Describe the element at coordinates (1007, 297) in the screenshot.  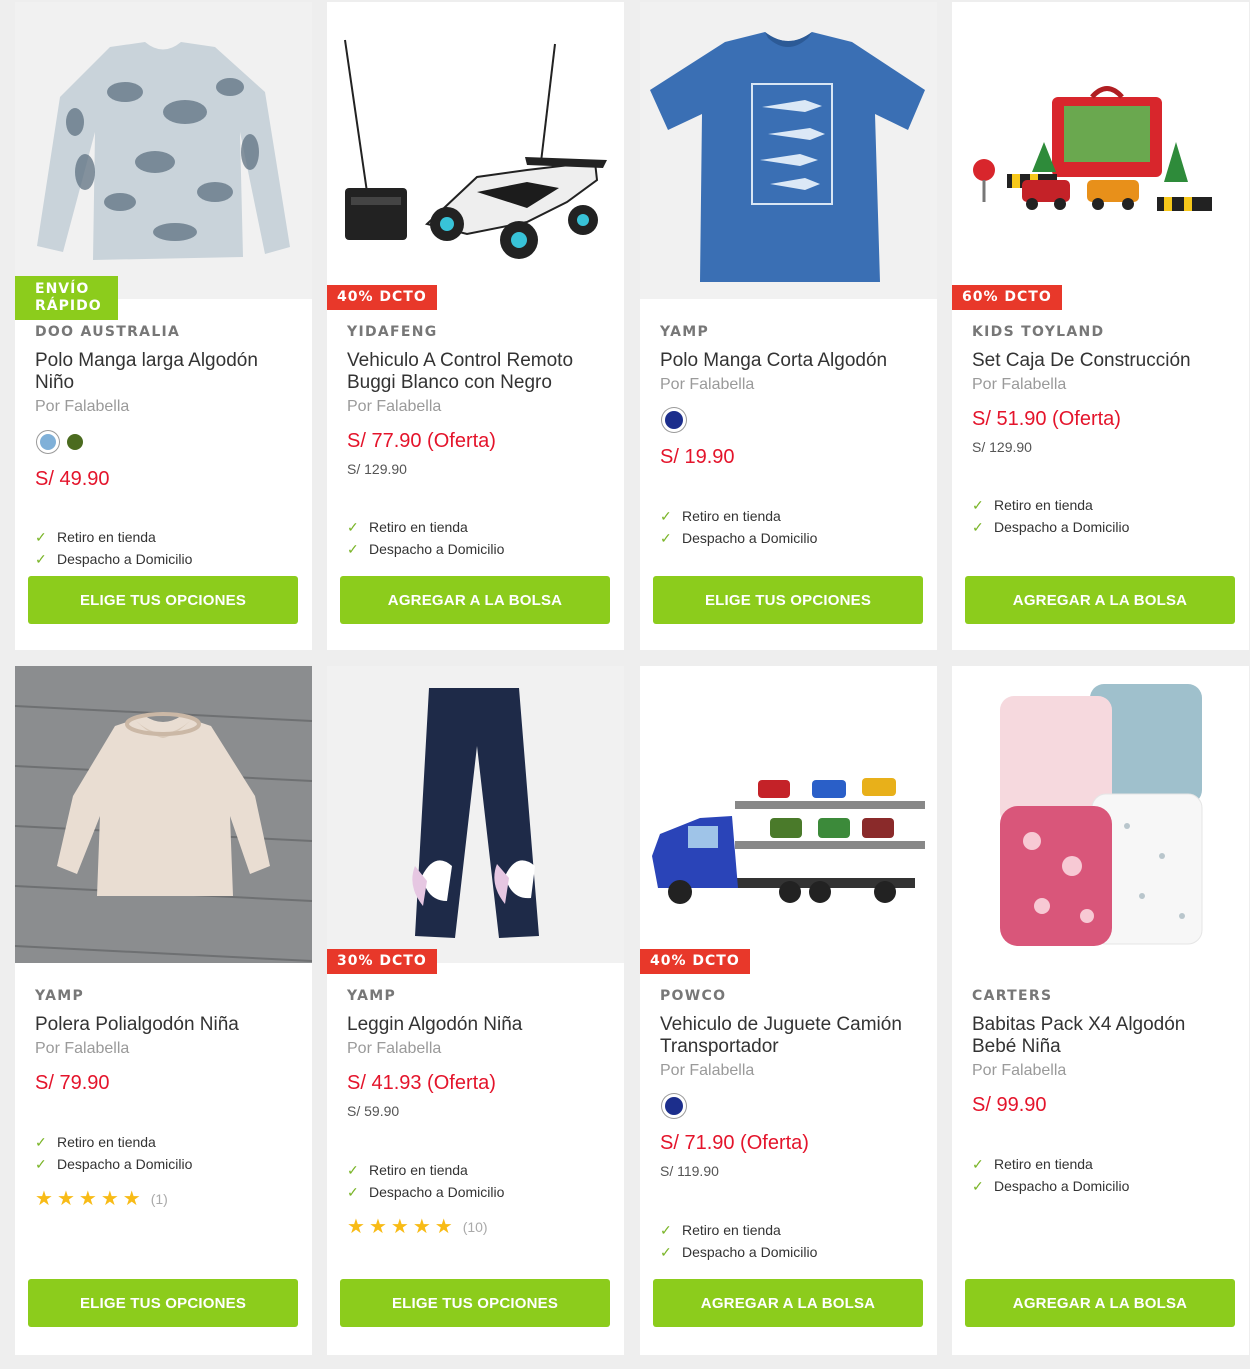
I see `discount-badge: 60% DCTO` at that location.